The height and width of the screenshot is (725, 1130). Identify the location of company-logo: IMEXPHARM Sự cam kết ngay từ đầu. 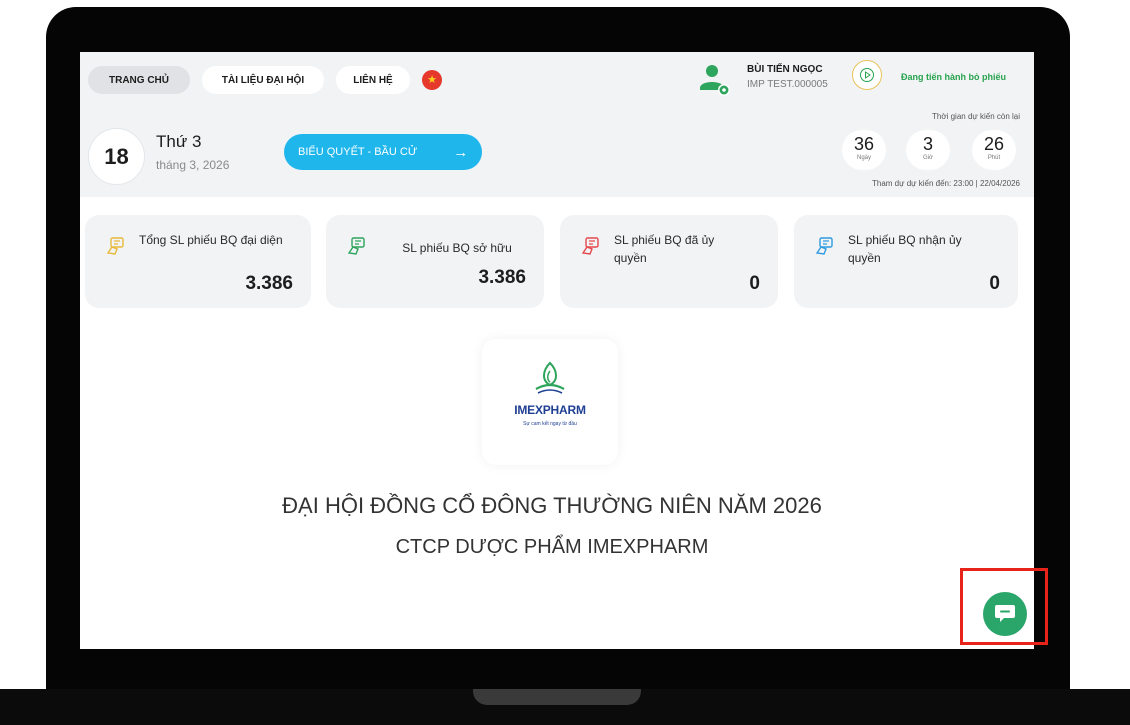
(550, 402).